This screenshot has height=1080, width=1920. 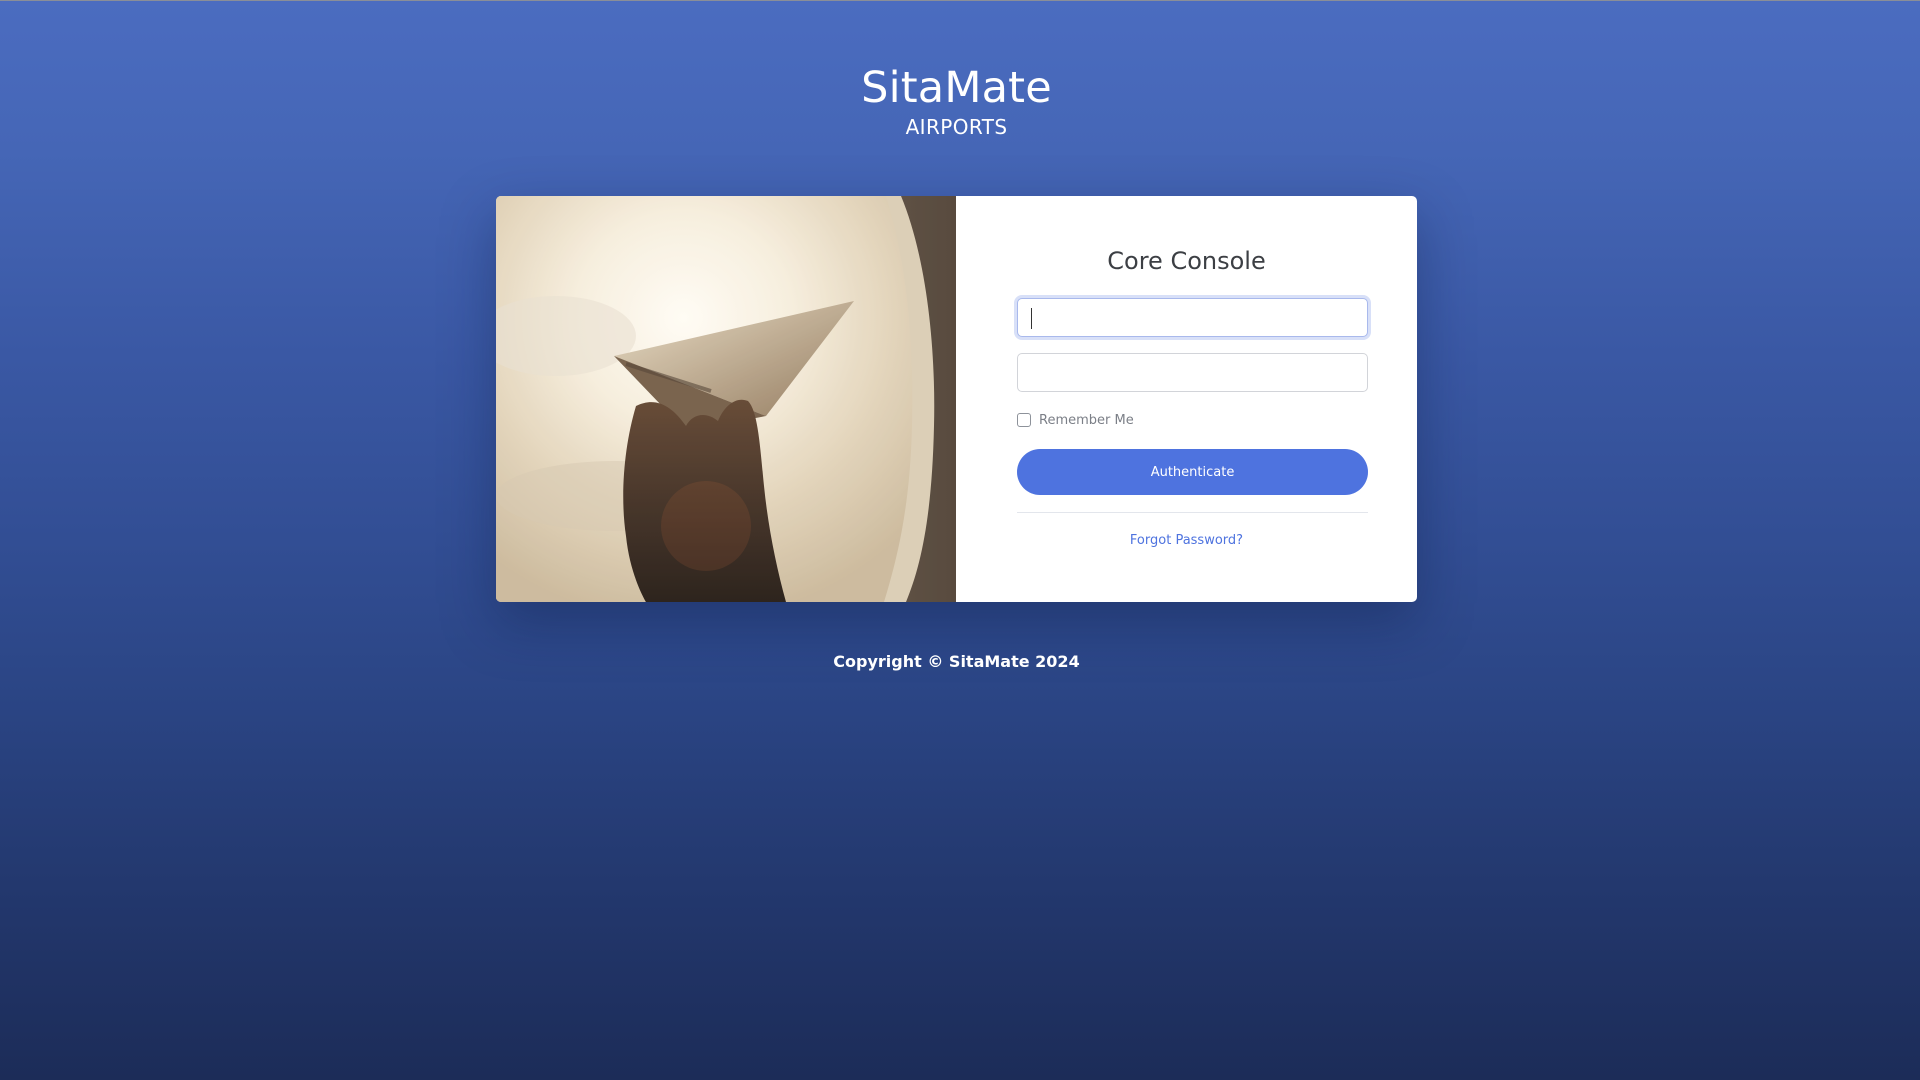 I want to click on form-divider, so click(x=1192, y=512).